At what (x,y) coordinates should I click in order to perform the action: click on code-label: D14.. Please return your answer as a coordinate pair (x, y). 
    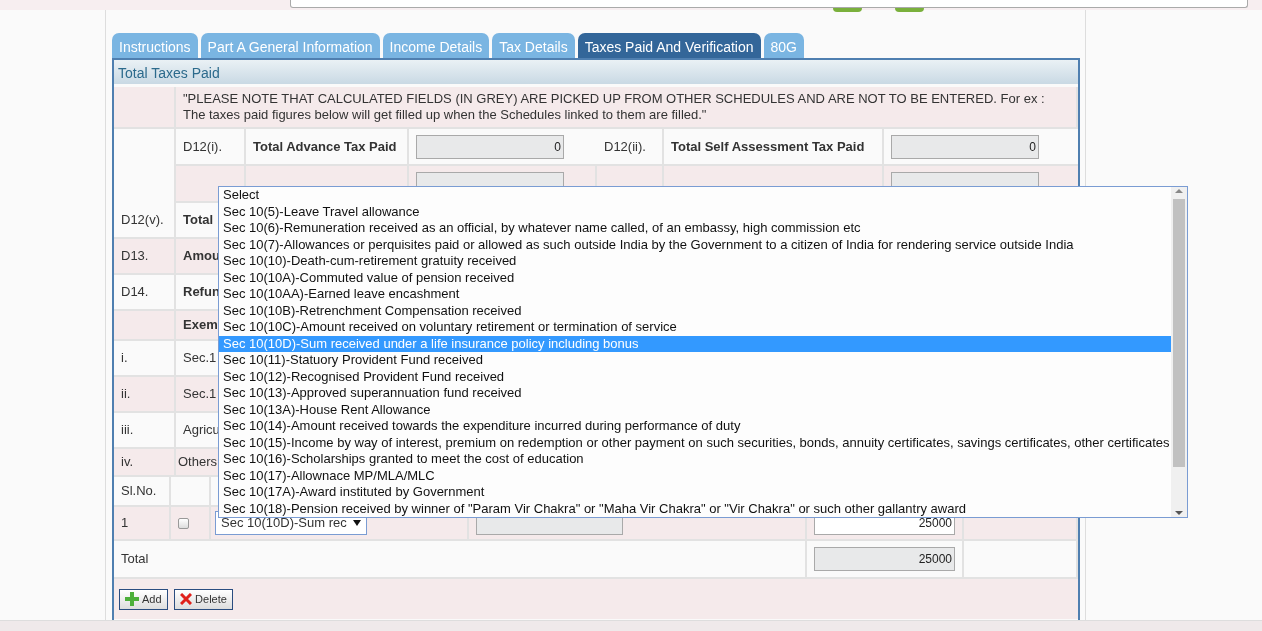
    Looking at the image, I should click on (135, 292).